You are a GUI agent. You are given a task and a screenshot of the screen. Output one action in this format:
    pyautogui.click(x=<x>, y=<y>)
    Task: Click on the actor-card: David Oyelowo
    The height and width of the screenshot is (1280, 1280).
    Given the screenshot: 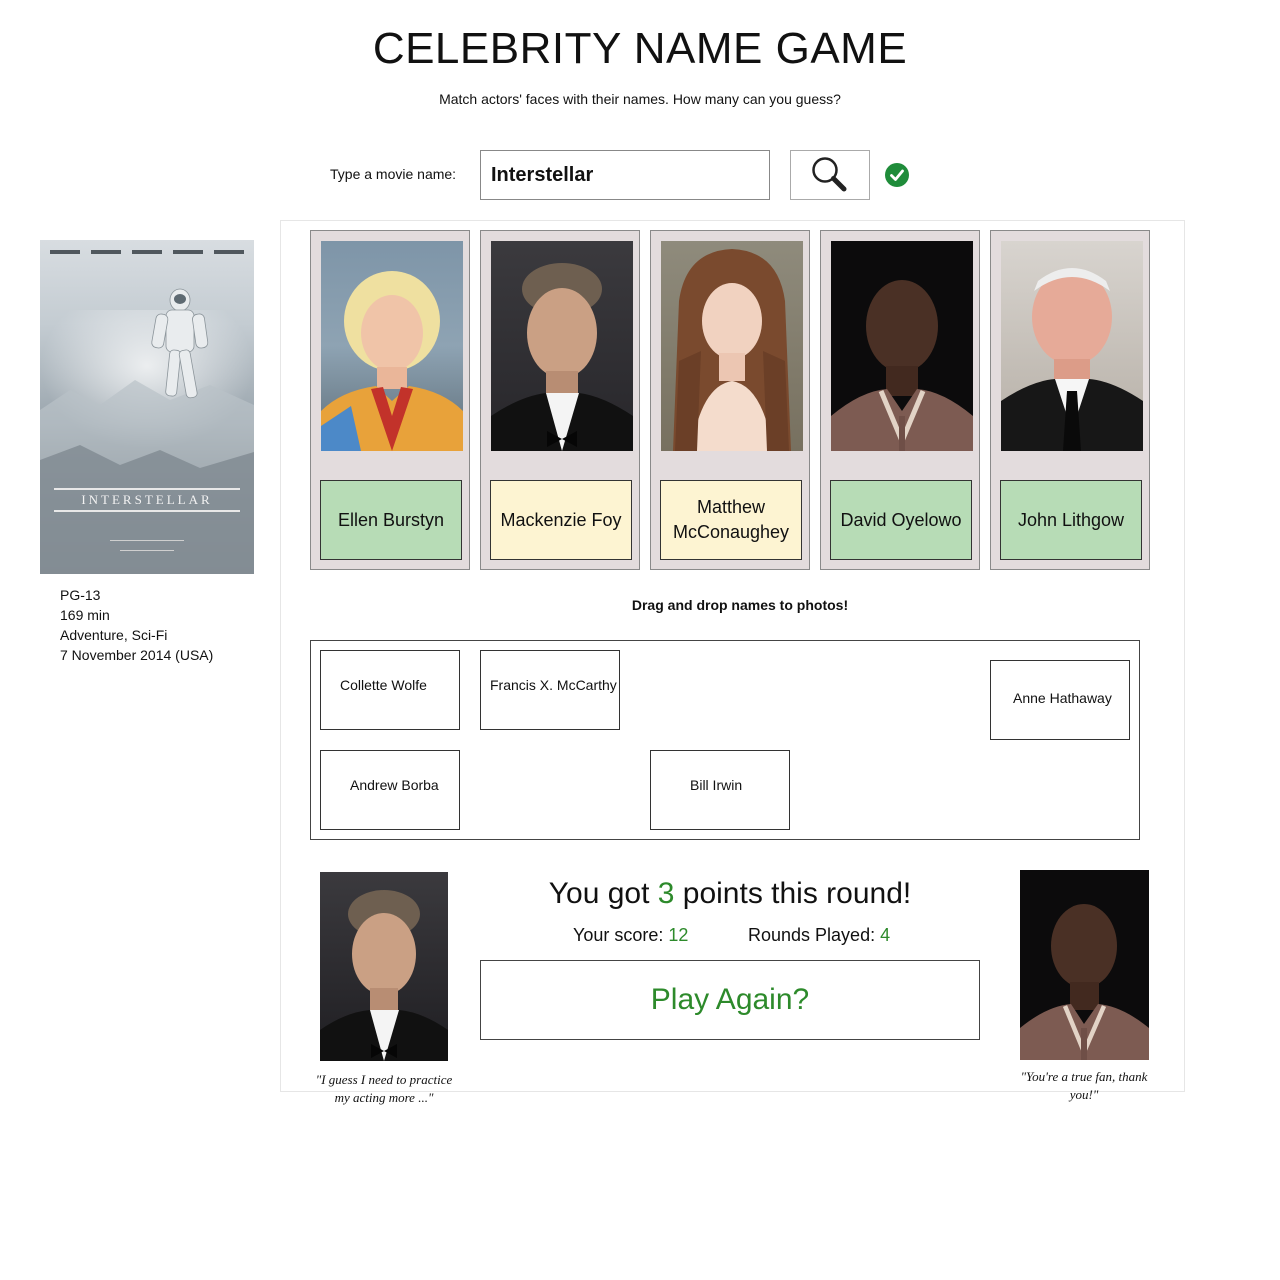 What is the action you would take?
    pyautogui.click(x=900, y=400)
    